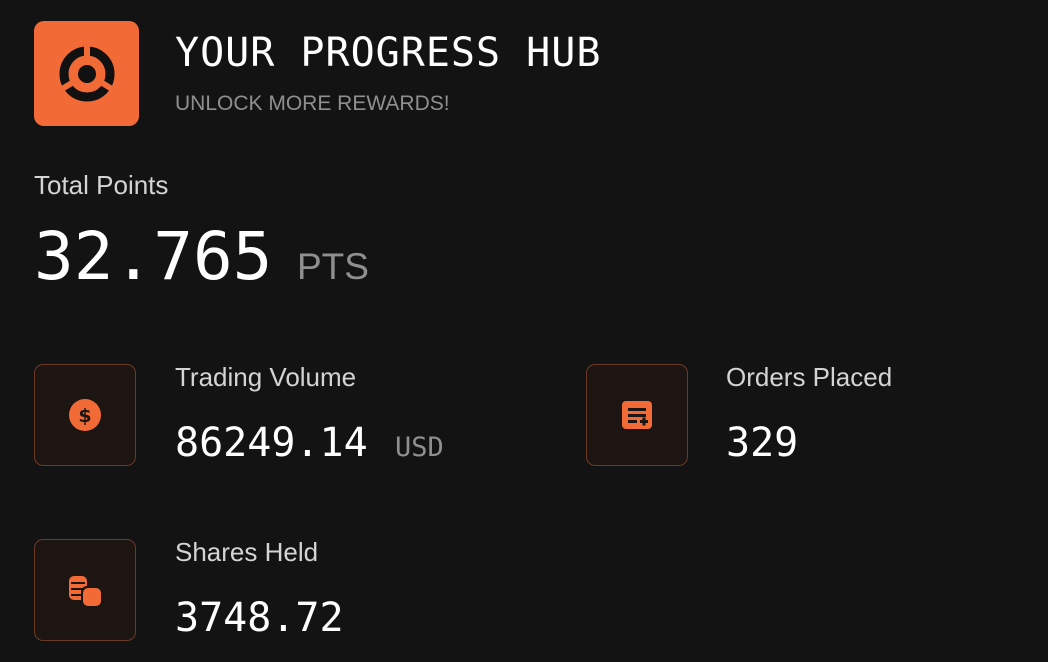 The height and width of the screenshot is (662, 1048). I want to click on trading-volume-value: 86249.14, so click(271, 443).